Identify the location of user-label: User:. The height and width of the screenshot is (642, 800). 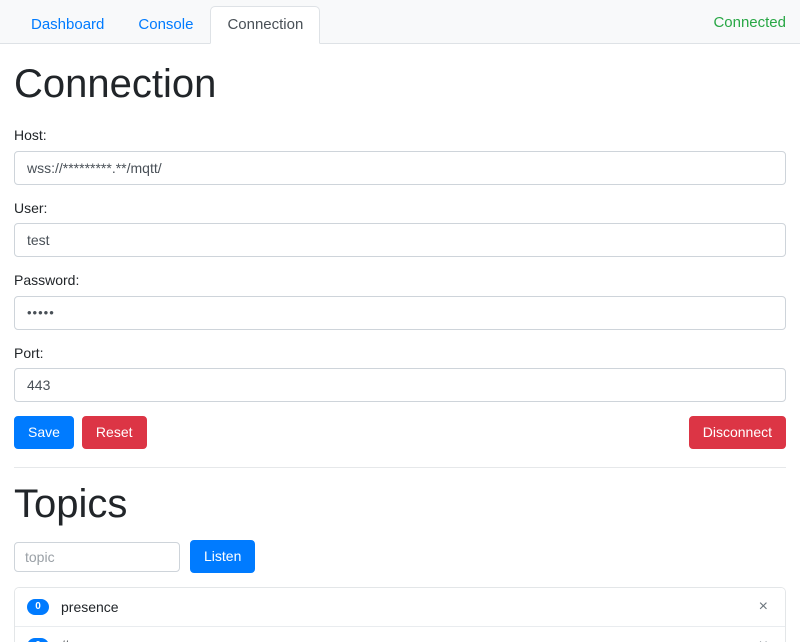
(31, 207).